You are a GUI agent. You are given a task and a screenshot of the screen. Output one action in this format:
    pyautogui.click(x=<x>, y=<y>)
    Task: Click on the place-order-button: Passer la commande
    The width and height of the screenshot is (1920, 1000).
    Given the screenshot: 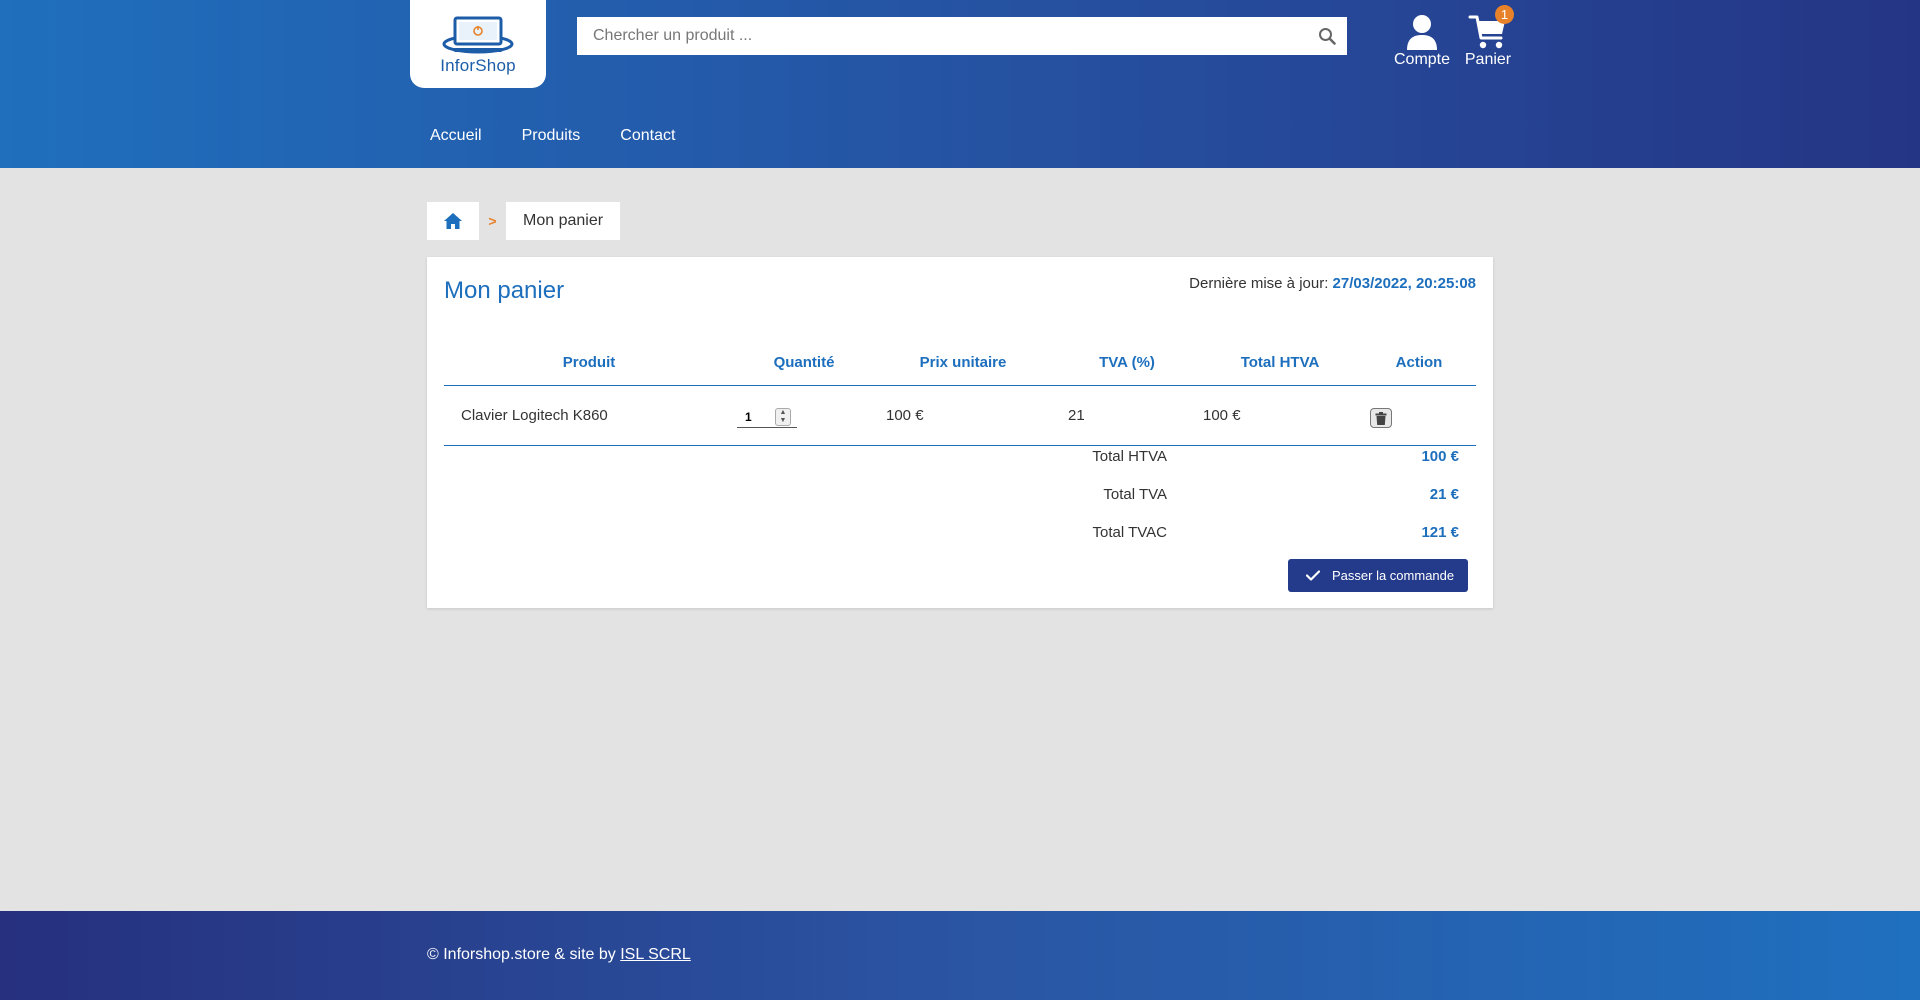 What is the action you would take?
    pyautogui.click(x=1378, y=575)
    